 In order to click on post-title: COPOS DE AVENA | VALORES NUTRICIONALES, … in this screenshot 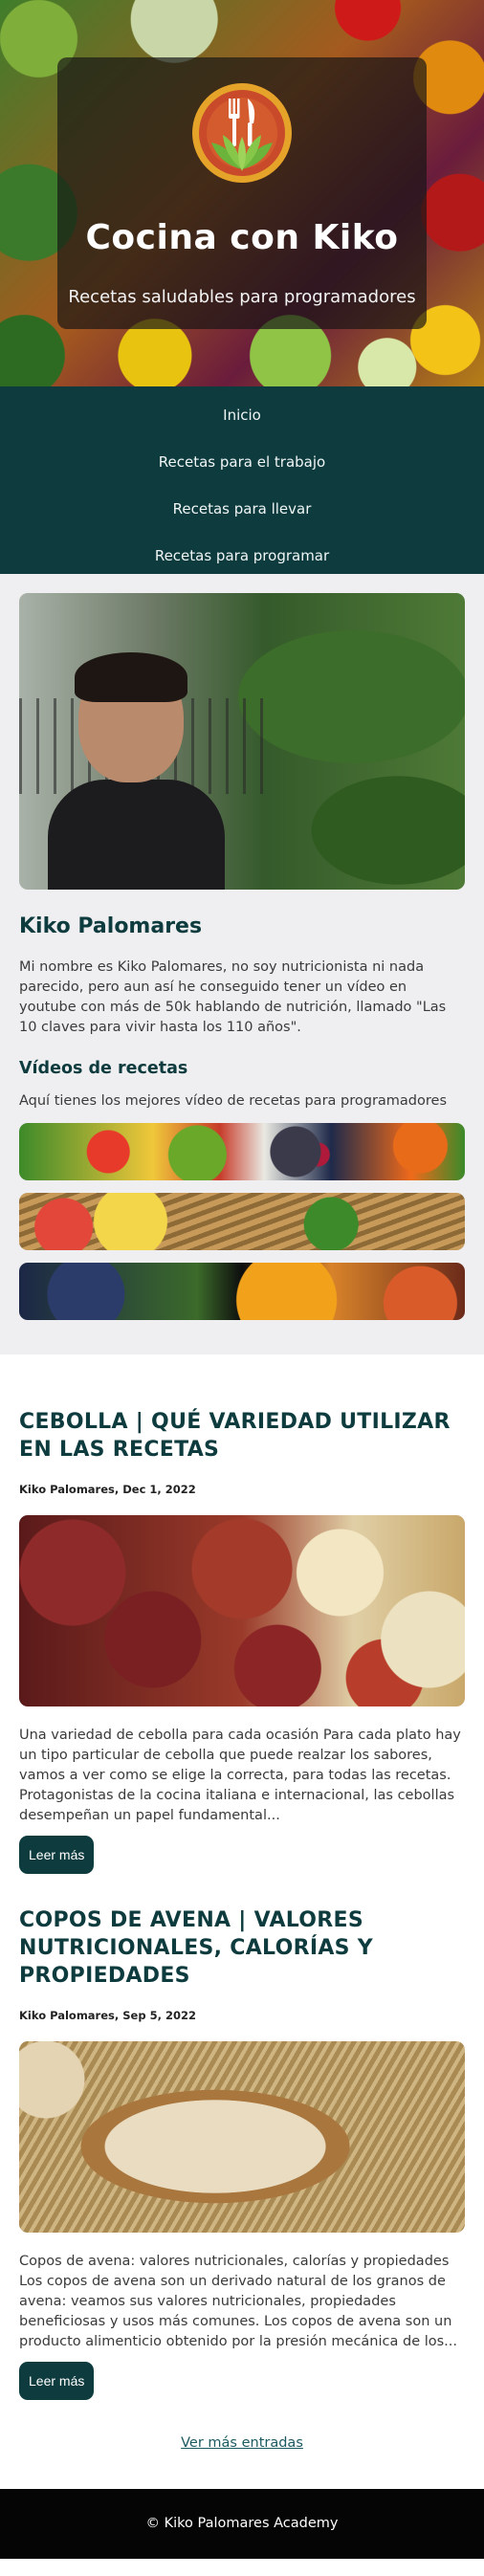, I will do `click(242, 1948)`.